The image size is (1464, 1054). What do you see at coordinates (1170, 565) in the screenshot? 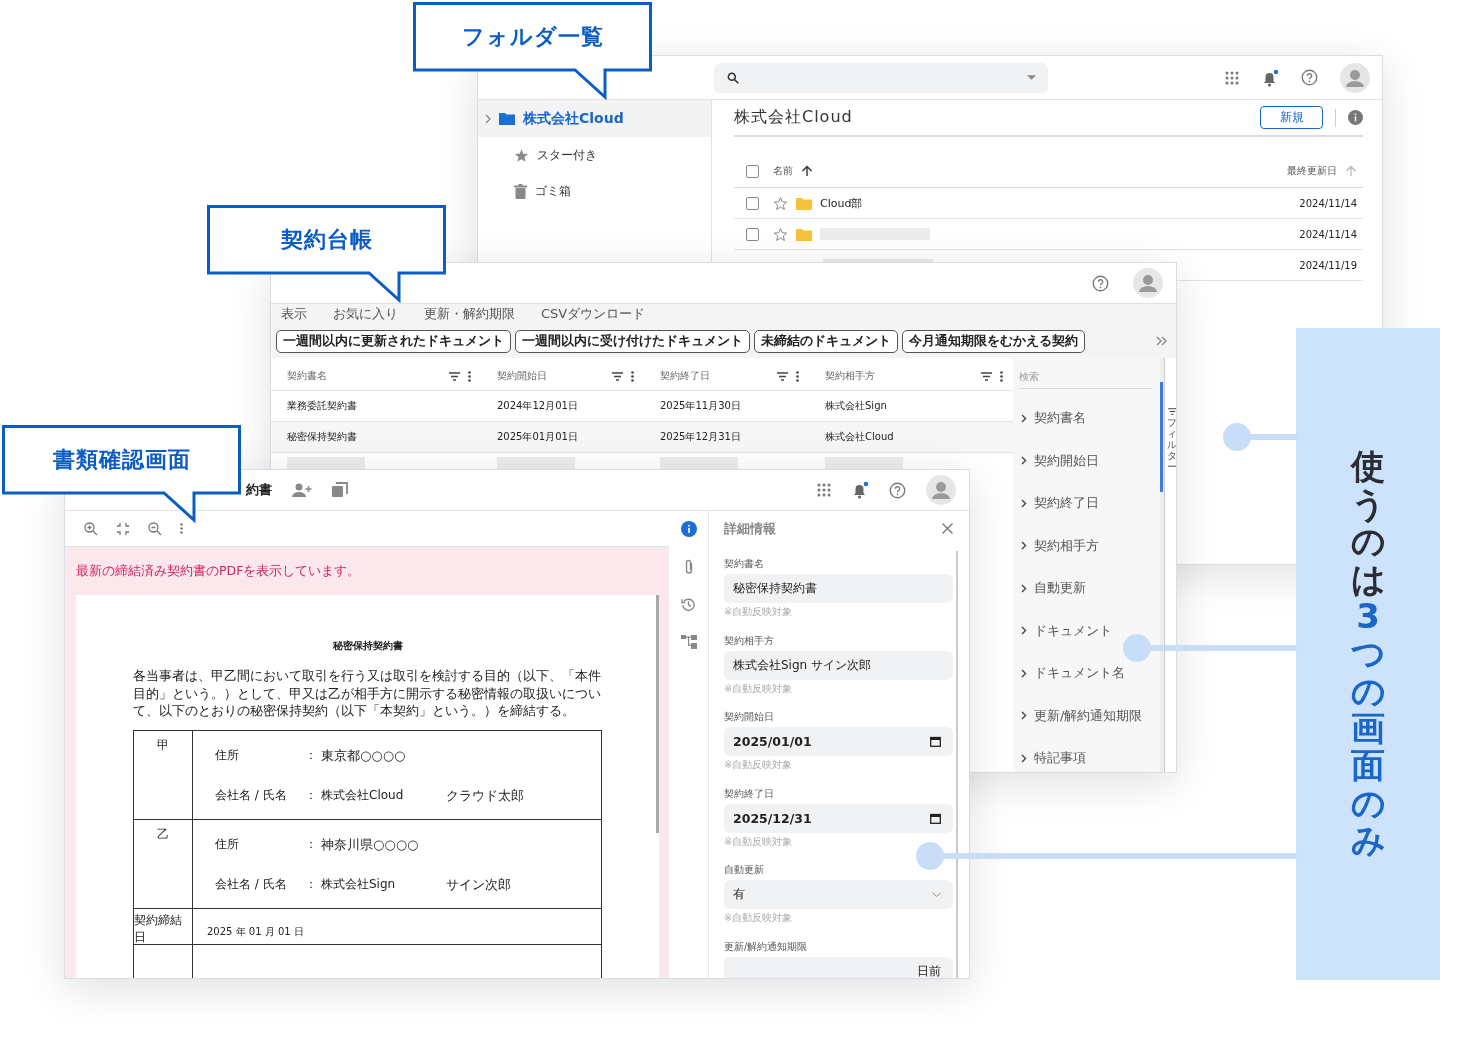
I see `filter-tab: フィルター` at bounding box center [1170, 565].